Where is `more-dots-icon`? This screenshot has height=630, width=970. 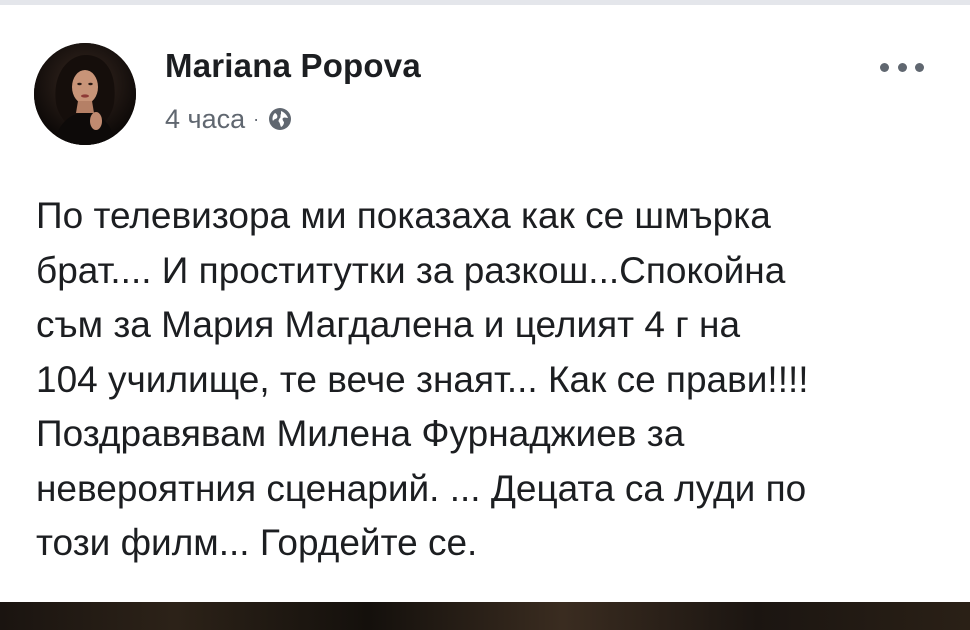
more-dots-icon is located at coordinates (884, 67).